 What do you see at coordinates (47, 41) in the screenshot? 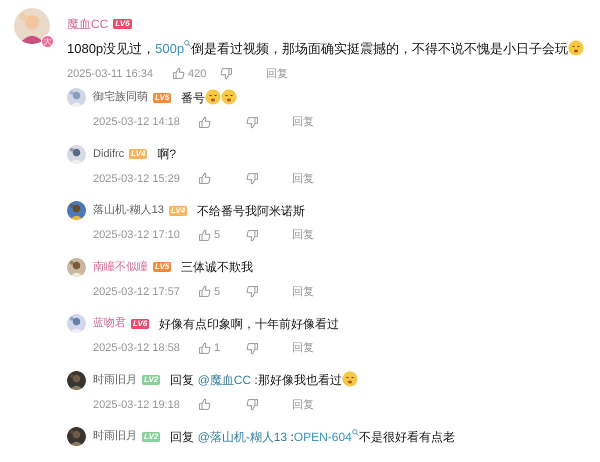
I see `vip-badge: 大` at bounding box center [47, 41].